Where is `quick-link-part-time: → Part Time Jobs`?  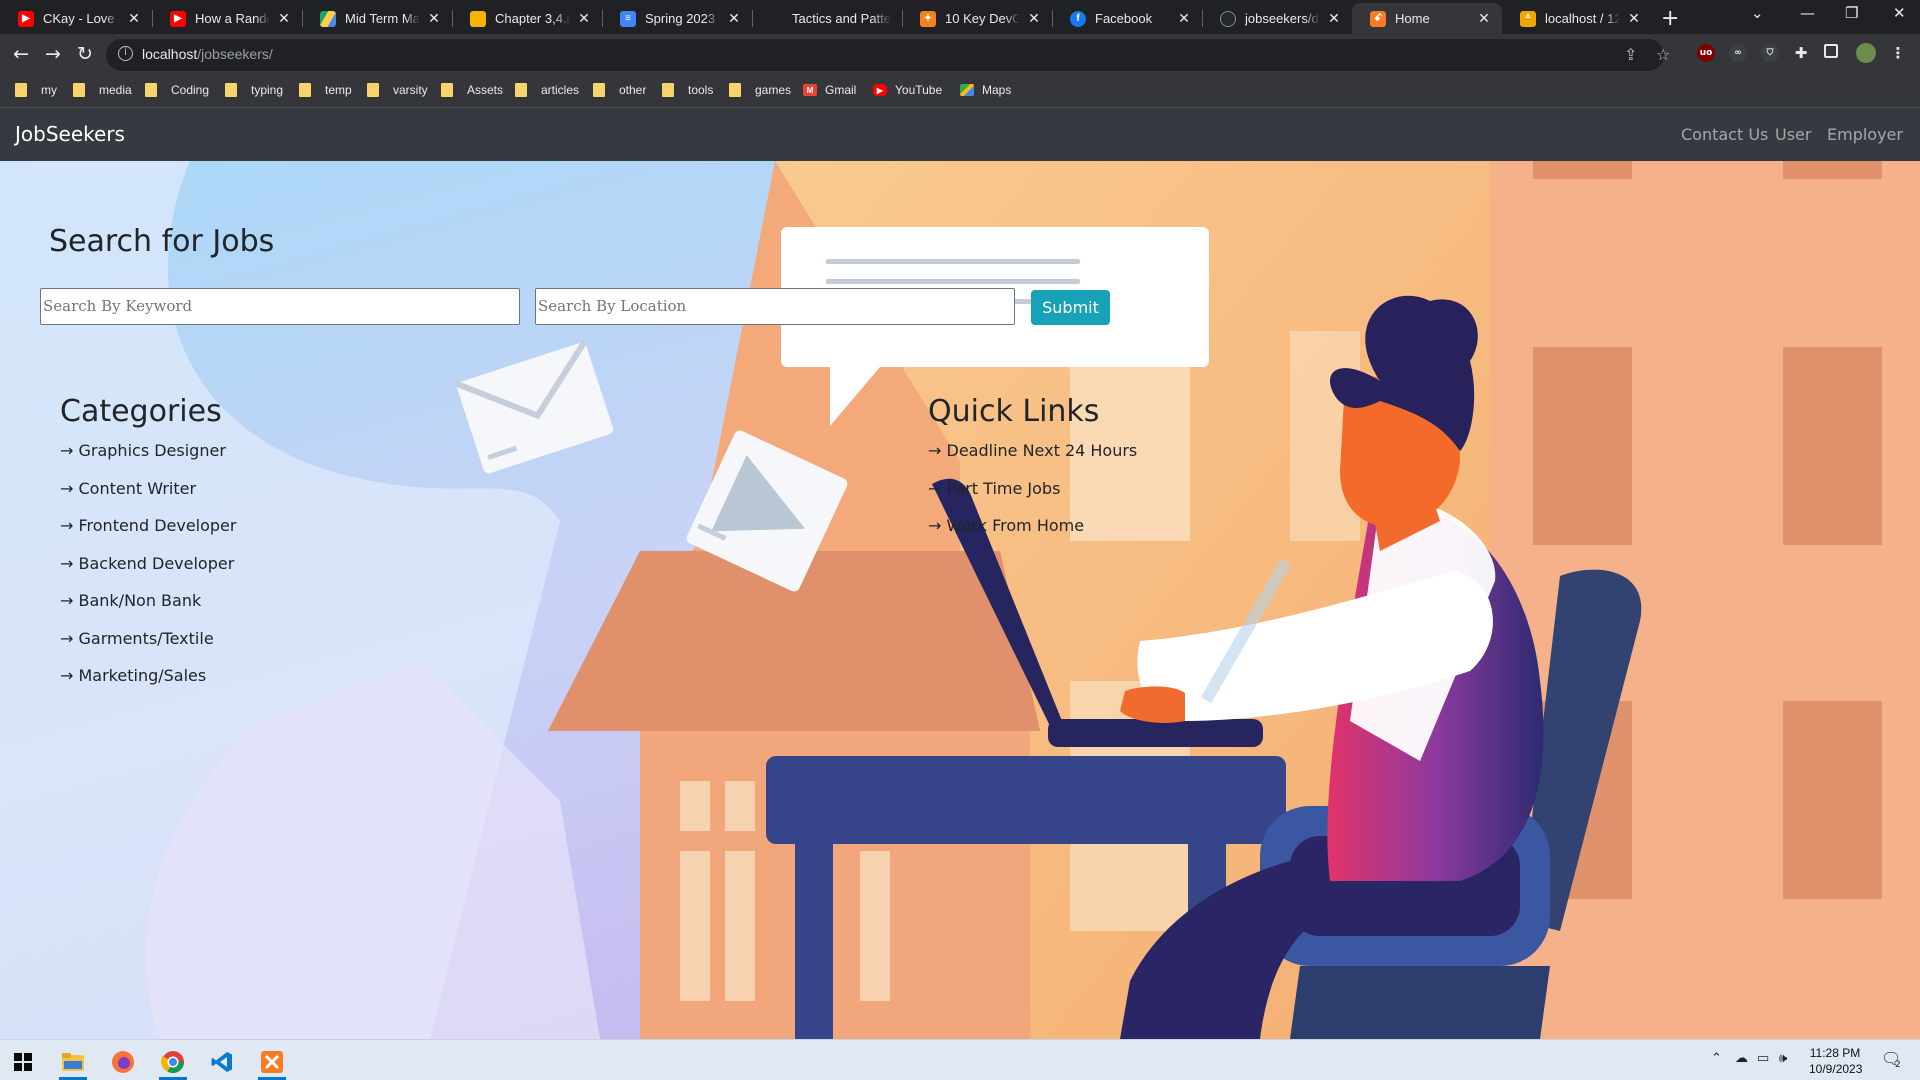
quick-link-part-time: → Part Time Jobs is located at coordinates (994, 488).